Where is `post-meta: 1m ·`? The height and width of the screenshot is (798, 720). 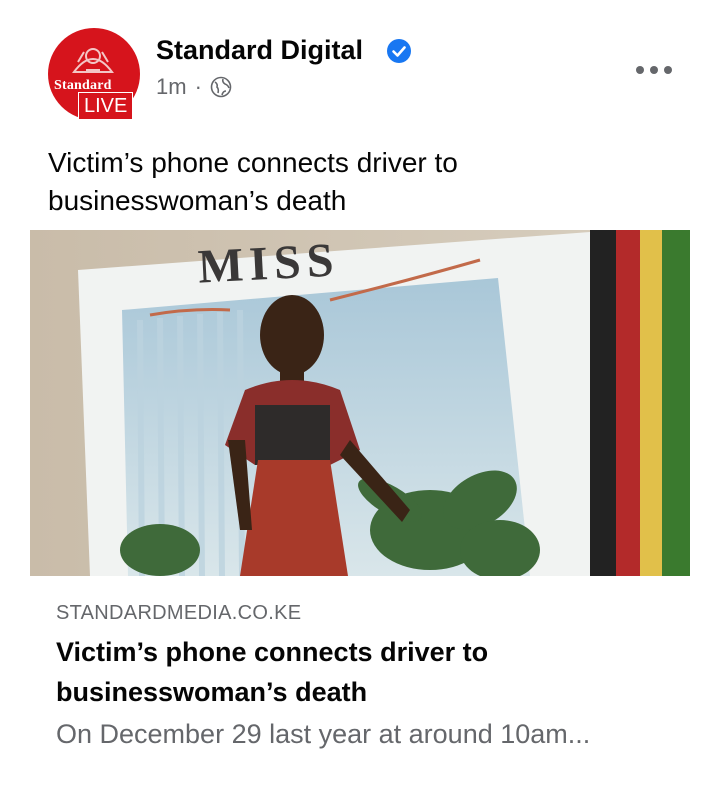
post-meta: 1m · is located at coordinates (194, 87).